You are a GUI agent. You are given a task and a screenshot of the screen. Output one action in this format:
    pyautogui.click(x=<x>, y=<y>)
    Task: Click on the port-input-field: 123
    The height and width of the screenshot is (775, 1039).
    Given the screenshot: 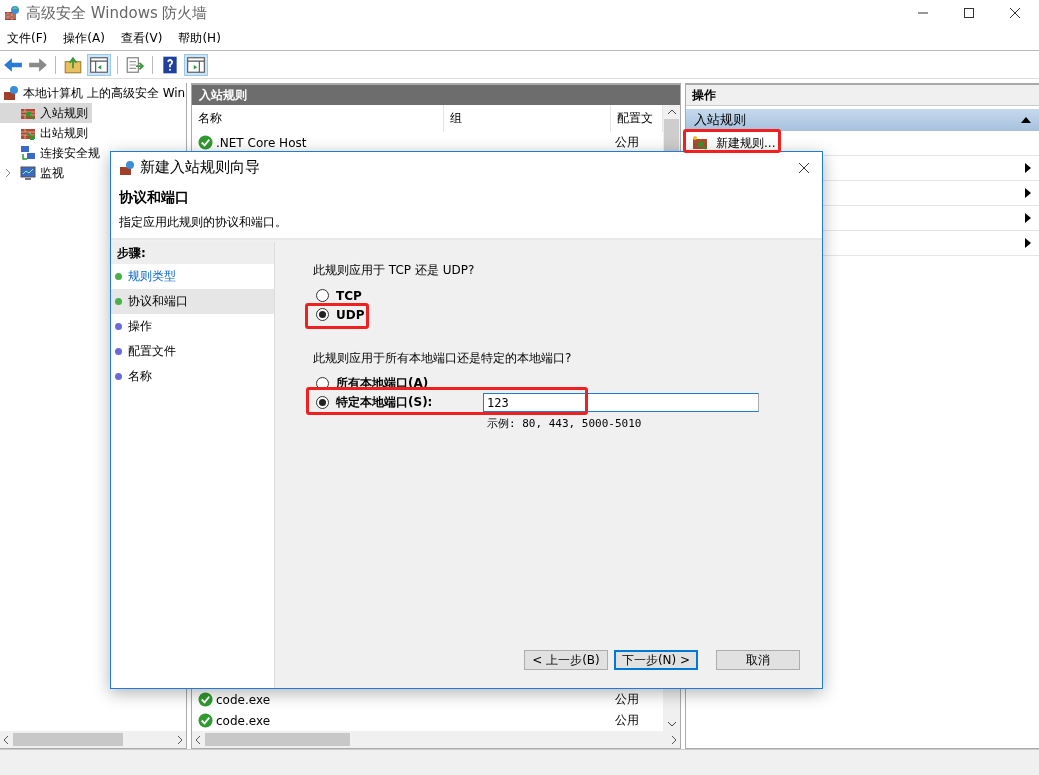 What is the action you would take?
    pyautogui.click(x=621, y=402)
    